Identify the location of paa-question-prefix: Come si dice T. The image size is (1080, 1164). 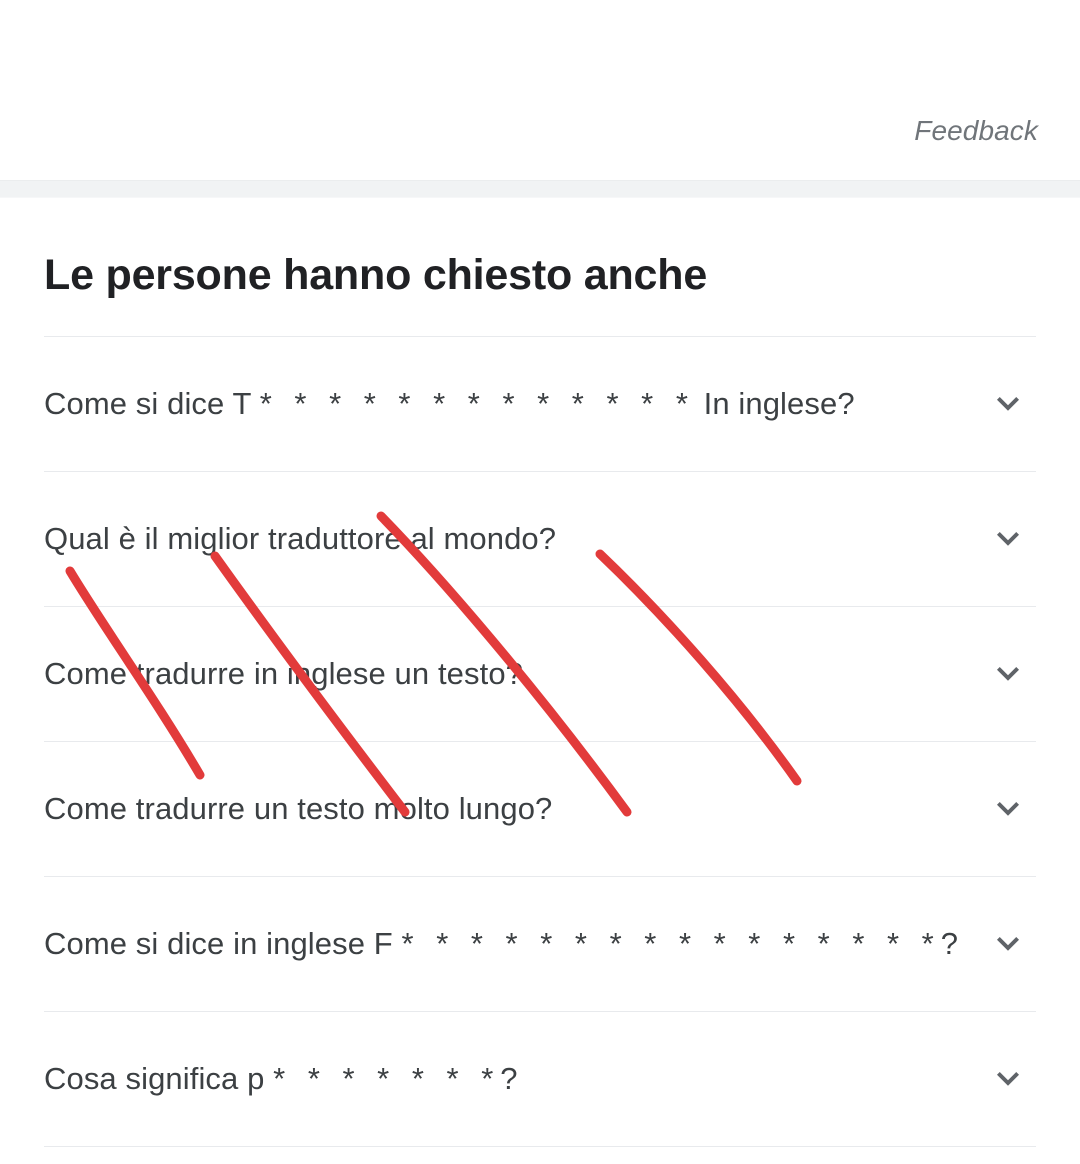
(152, 403).